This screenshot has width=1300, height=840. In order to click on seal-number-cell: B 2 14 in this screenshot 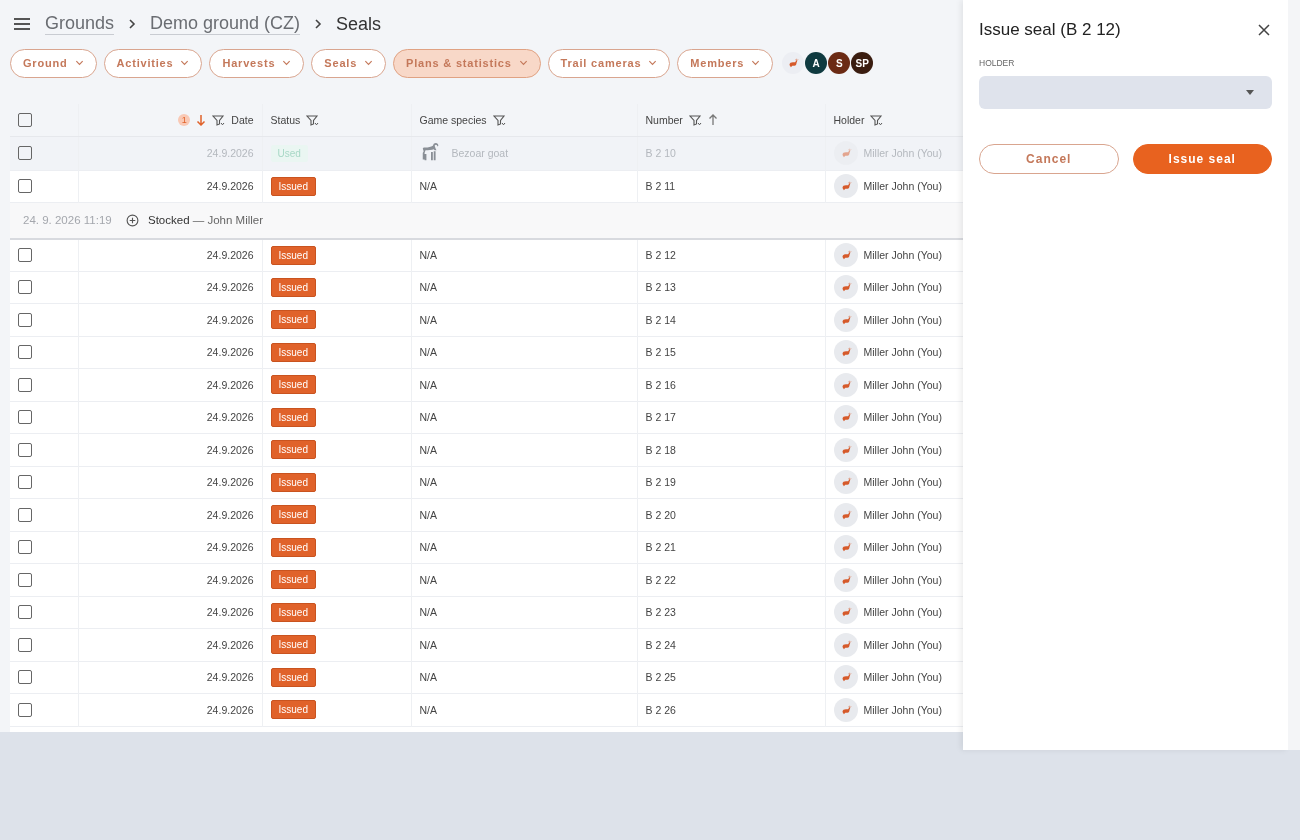, I will do `click(660, 319)`.